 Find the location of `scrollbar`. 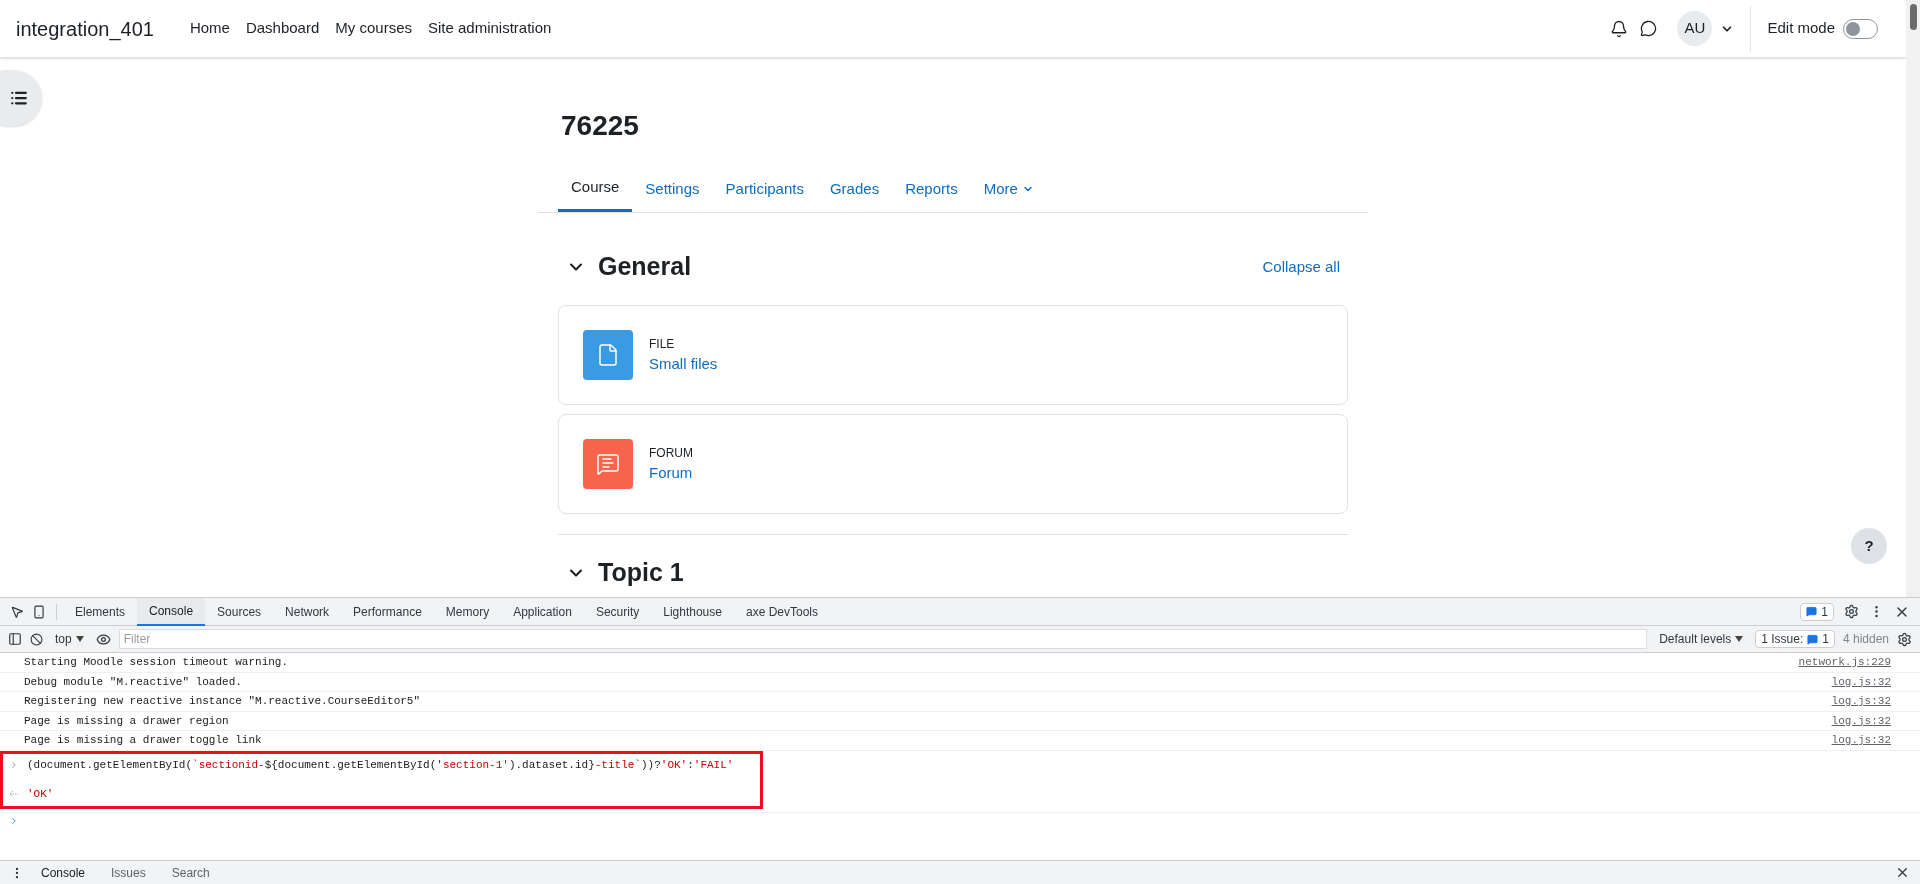

scrollbar is located at coordinates (1913, 298).